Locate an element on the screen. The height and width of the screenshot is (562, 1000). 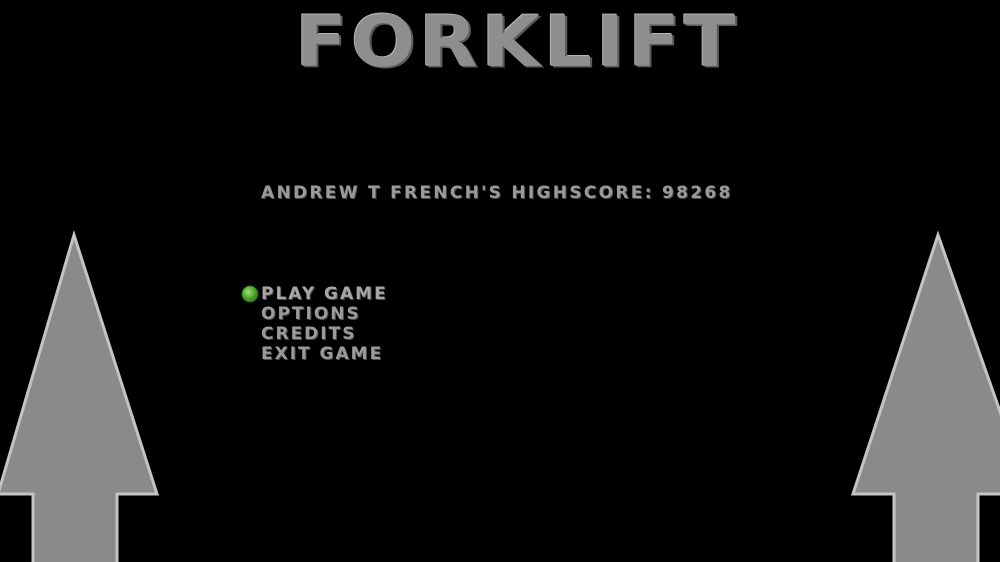
right-up-arrow is located at coordinates (925, 396).